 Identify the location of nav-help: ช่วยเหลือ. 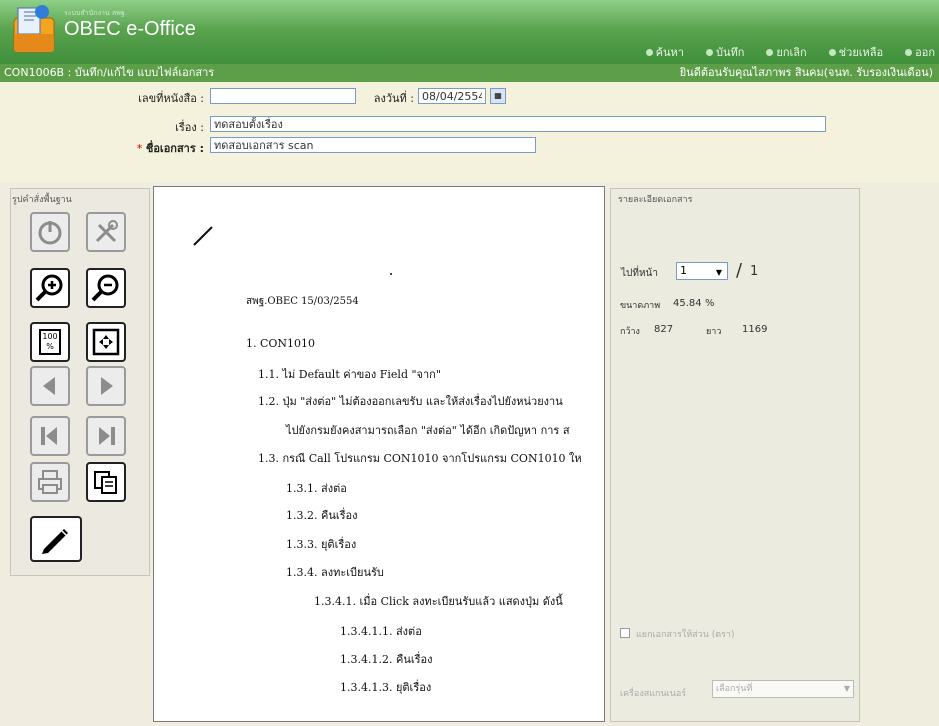
(856, 52).